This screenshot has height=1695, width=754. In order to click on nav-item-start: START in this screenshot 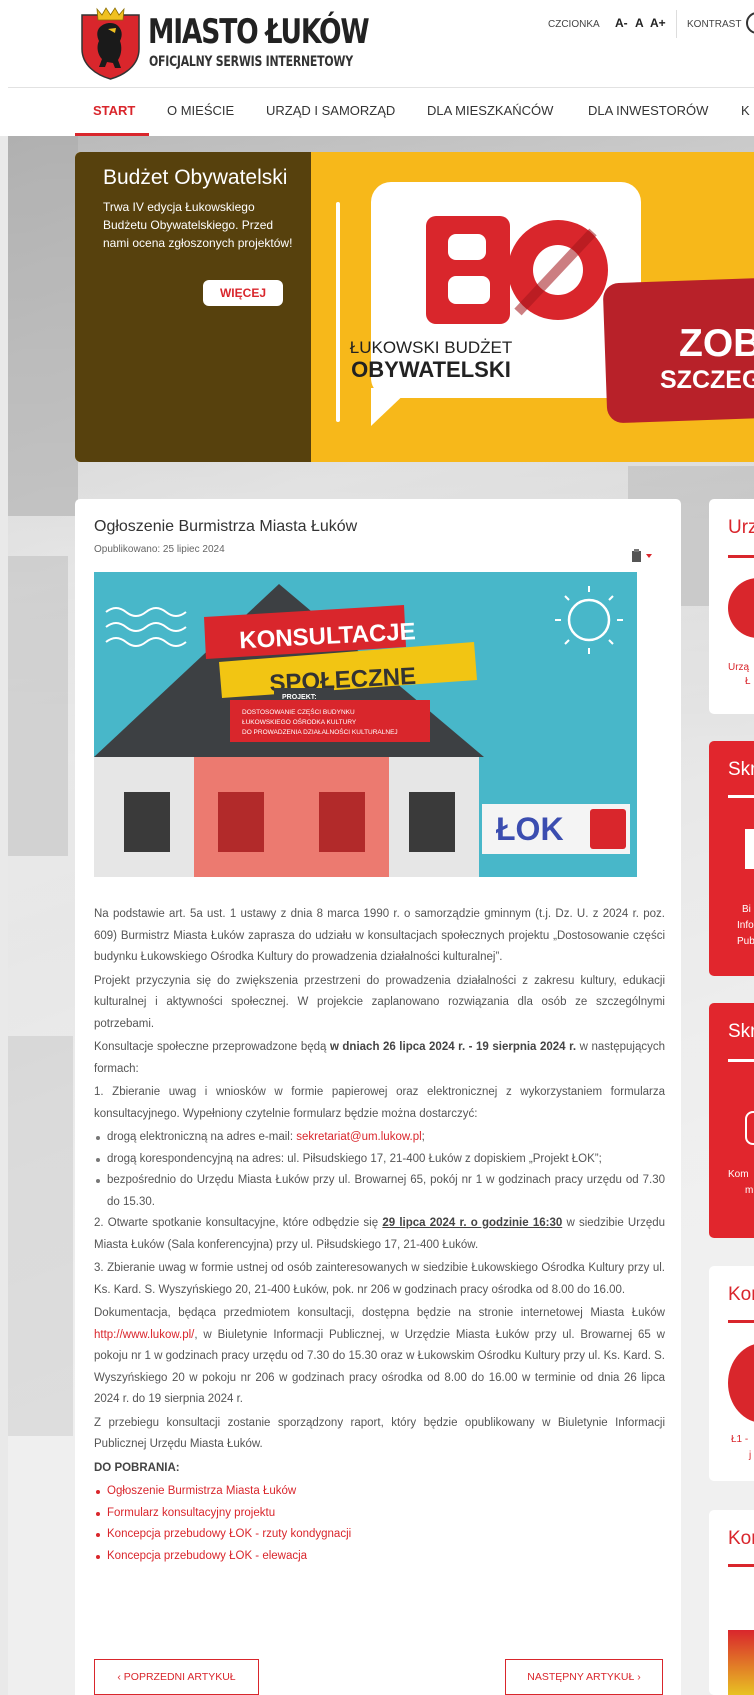, I will do `click(114, 112)`.